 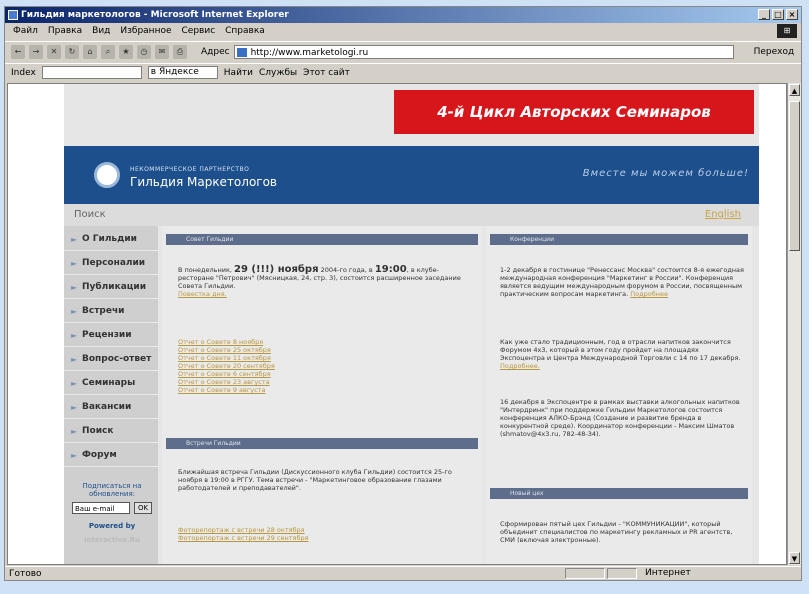 What do you see at coordinates (245, 31) in the screenshot?
I see `menu-help: Справка` at bounding box center [245, 31].